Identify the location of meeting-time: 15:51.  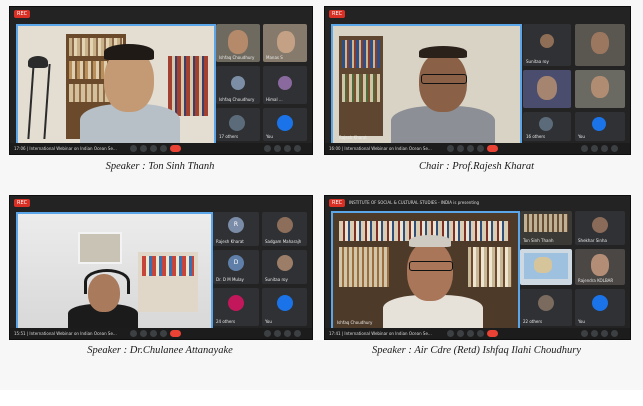
(20, 333).